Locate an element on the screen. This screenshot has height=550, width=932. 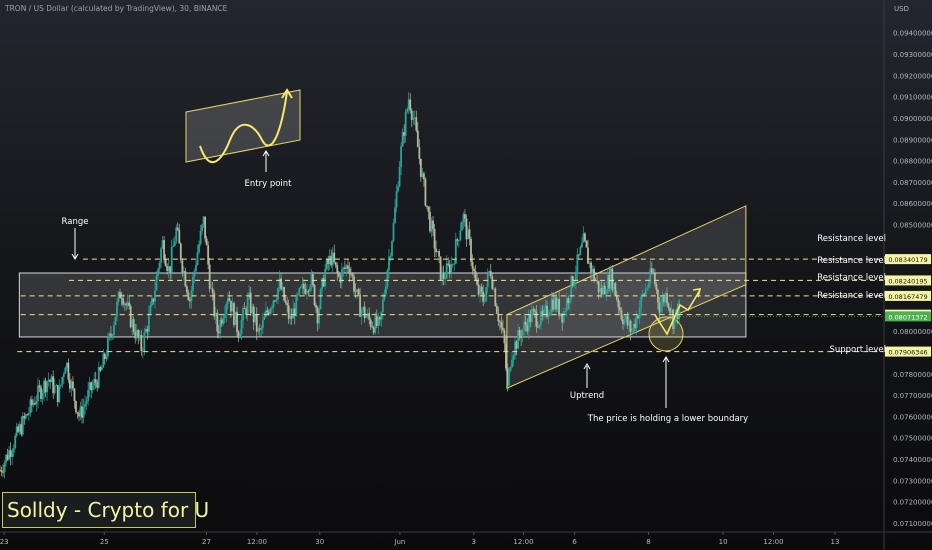
y-tick-label: 0.07400000 is located at coordinates (912, 460).